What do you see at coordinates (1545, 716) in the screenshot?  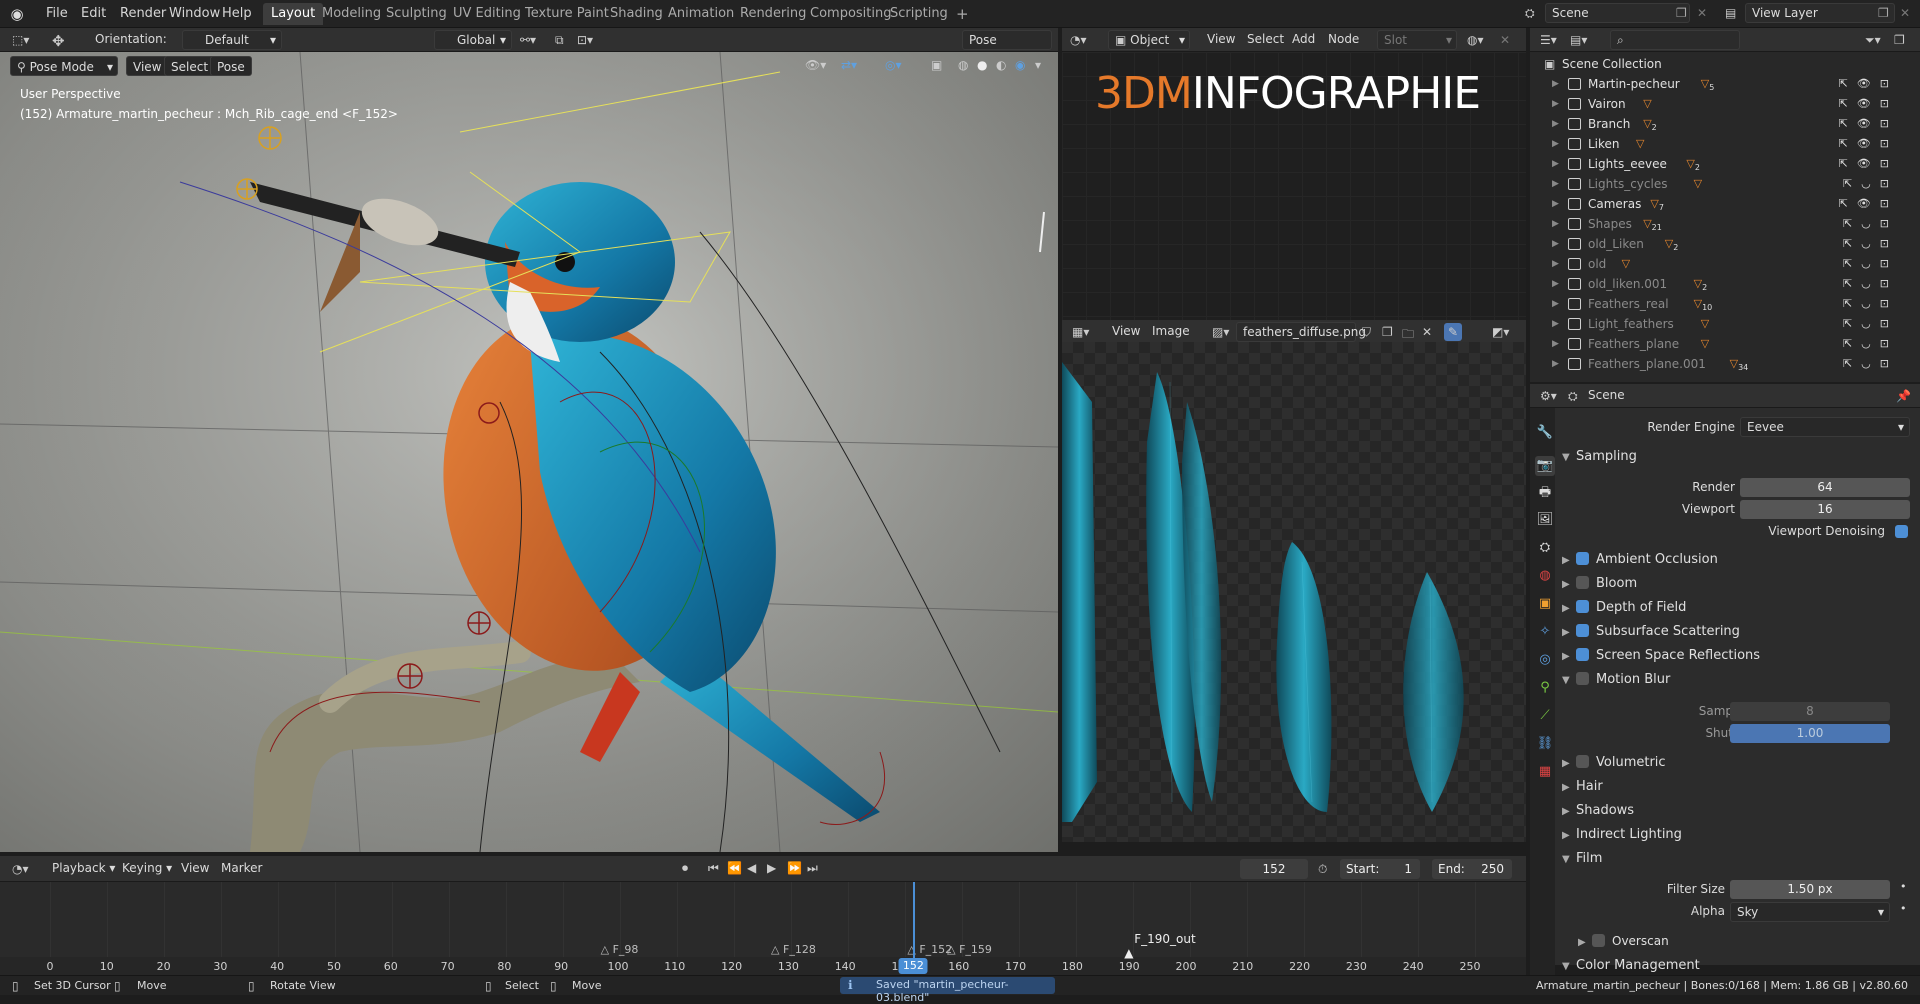 I see `bone-tab-icon: ⟋` at bounding box center [1545, 716].